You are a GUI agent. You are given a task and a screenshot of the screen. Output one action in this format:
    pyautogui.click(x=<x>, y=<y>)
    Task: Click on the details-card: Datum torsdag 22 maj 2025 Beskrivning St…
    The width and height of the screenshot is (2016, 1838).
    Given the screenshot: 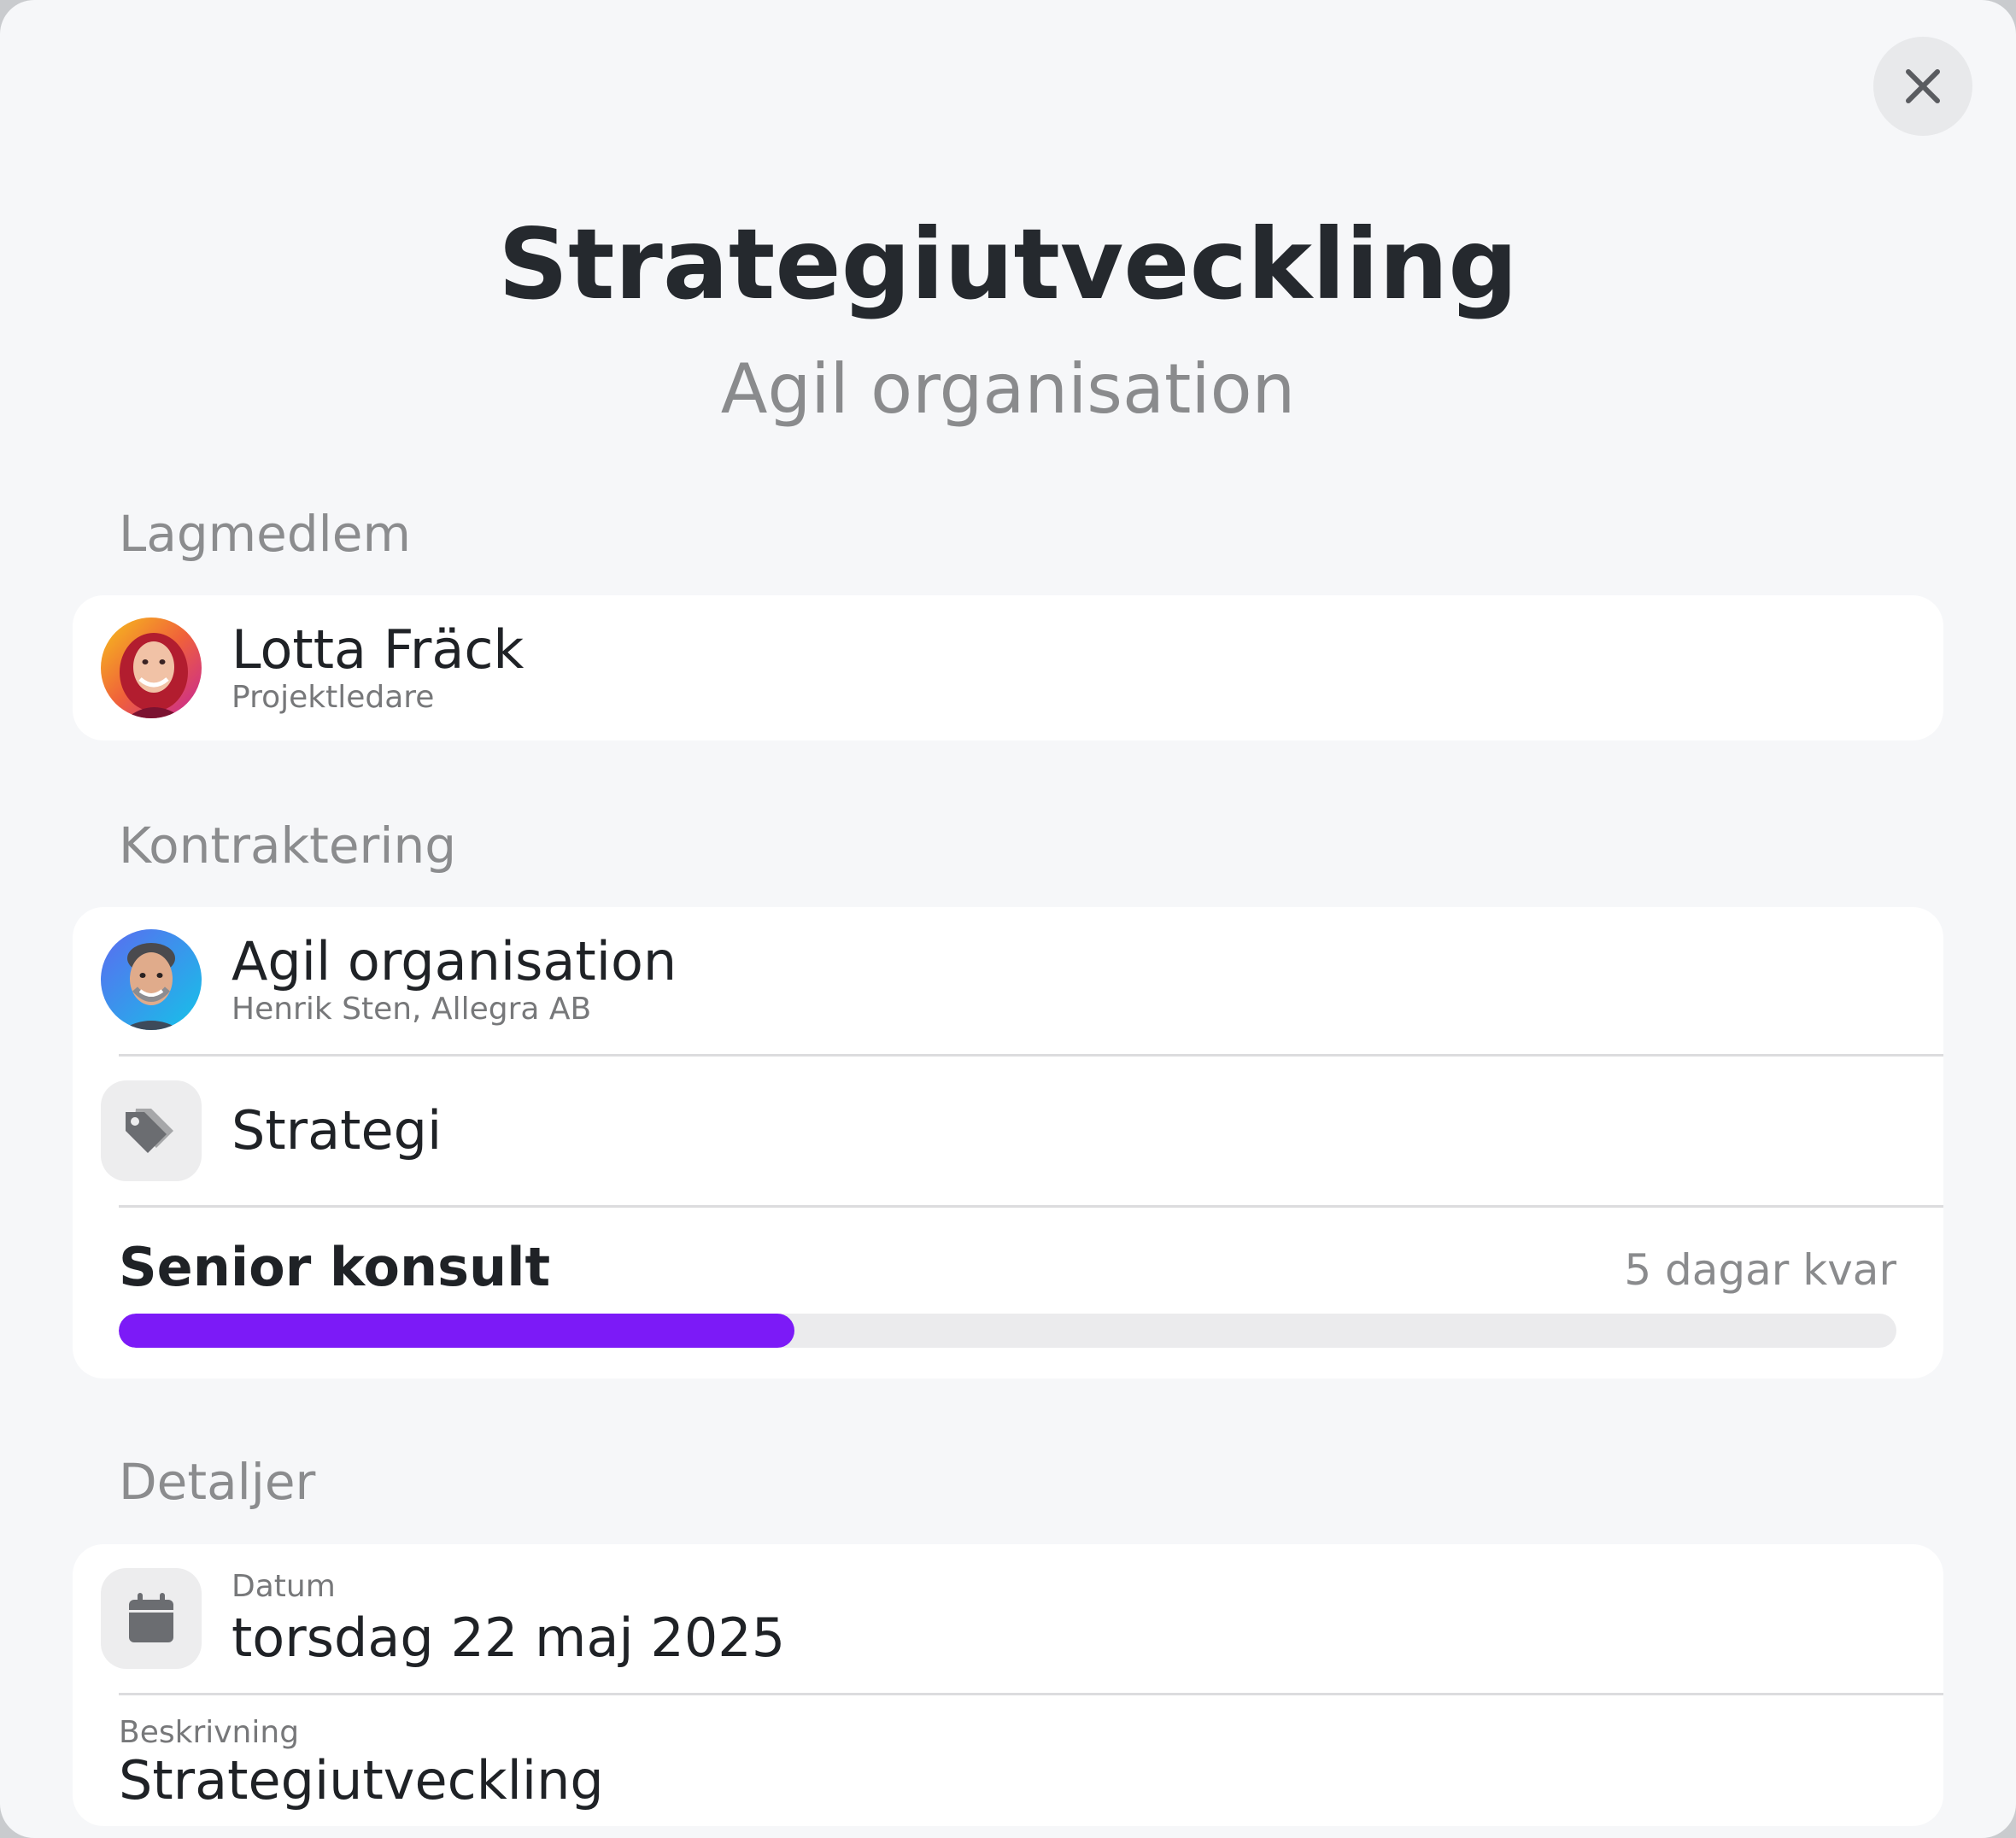 What is the action you would take?
    pyautogui.click(x=1008, y=1685)
    